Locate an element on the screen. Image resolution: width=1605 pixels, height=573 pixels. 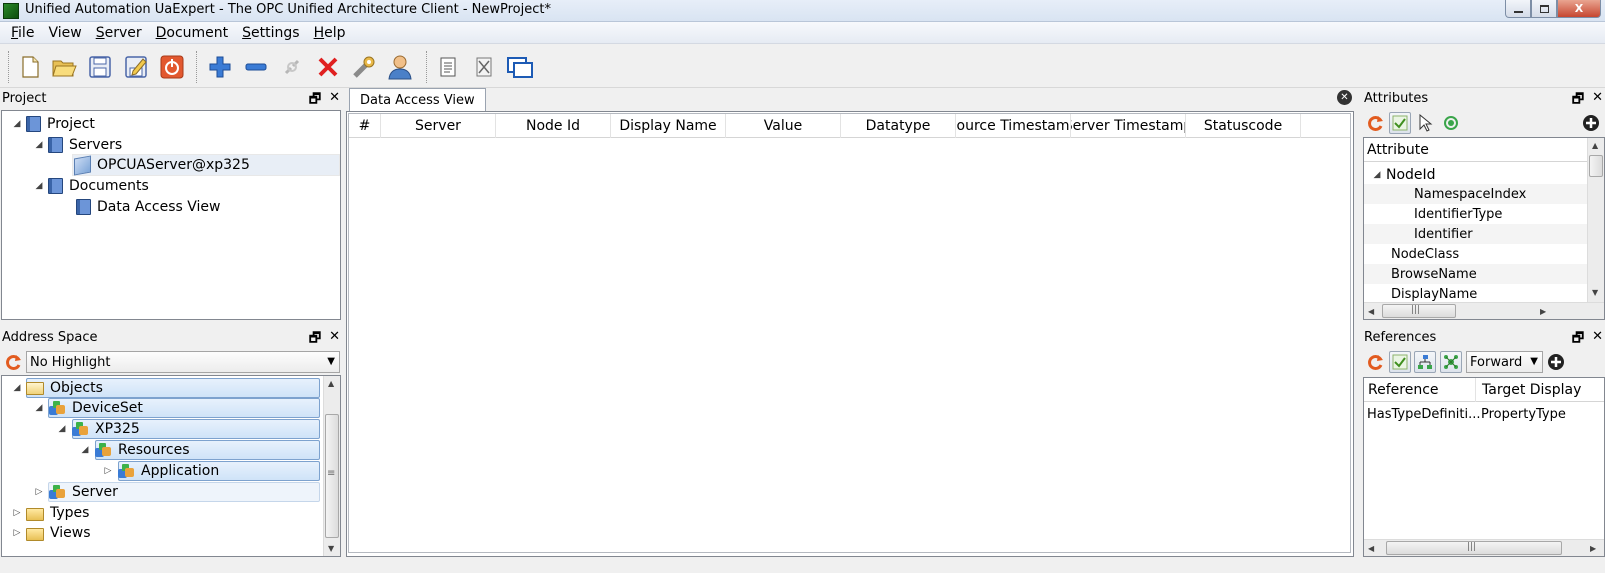
tree-item-xp325: ◢ XP325 is located at coordinates (98, 429).